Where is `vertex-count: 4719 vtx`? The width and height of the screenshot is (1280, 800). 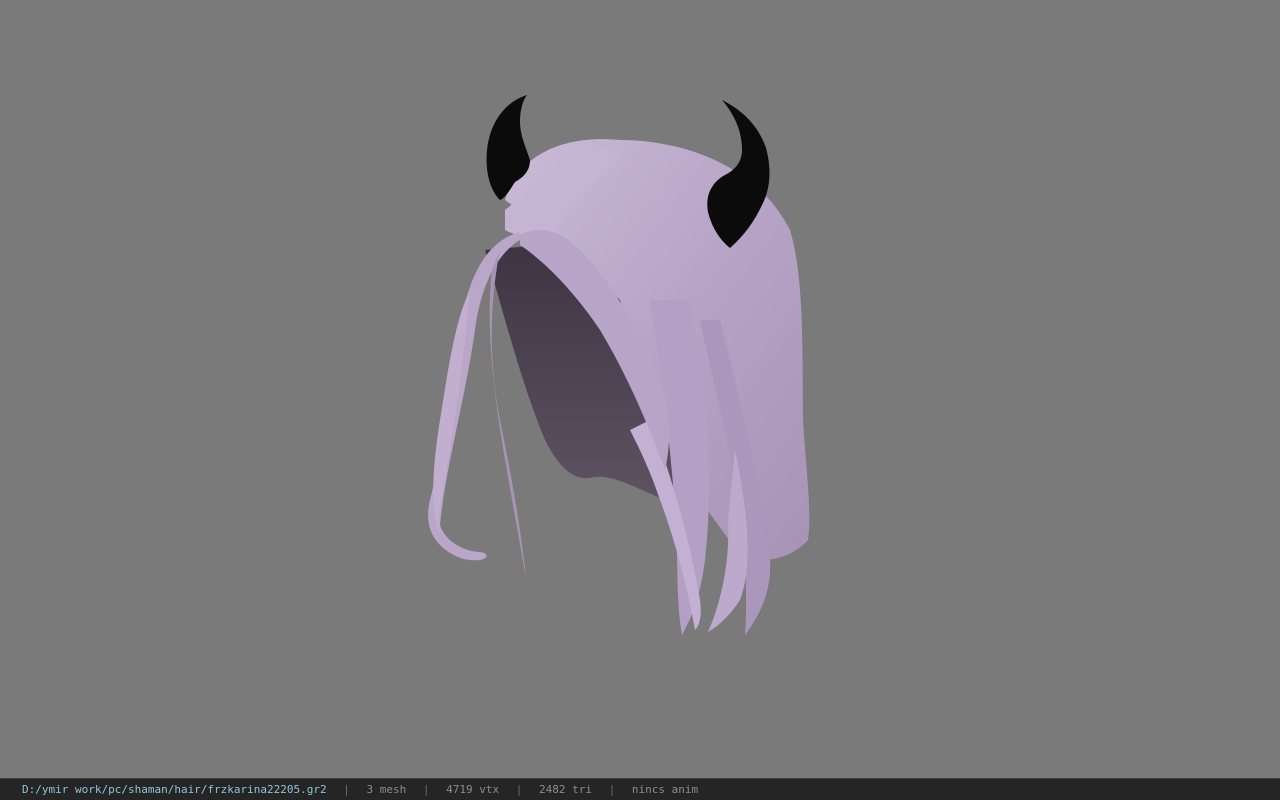 vertex-count: 4719 vtx is located at coordinates (473, 789).